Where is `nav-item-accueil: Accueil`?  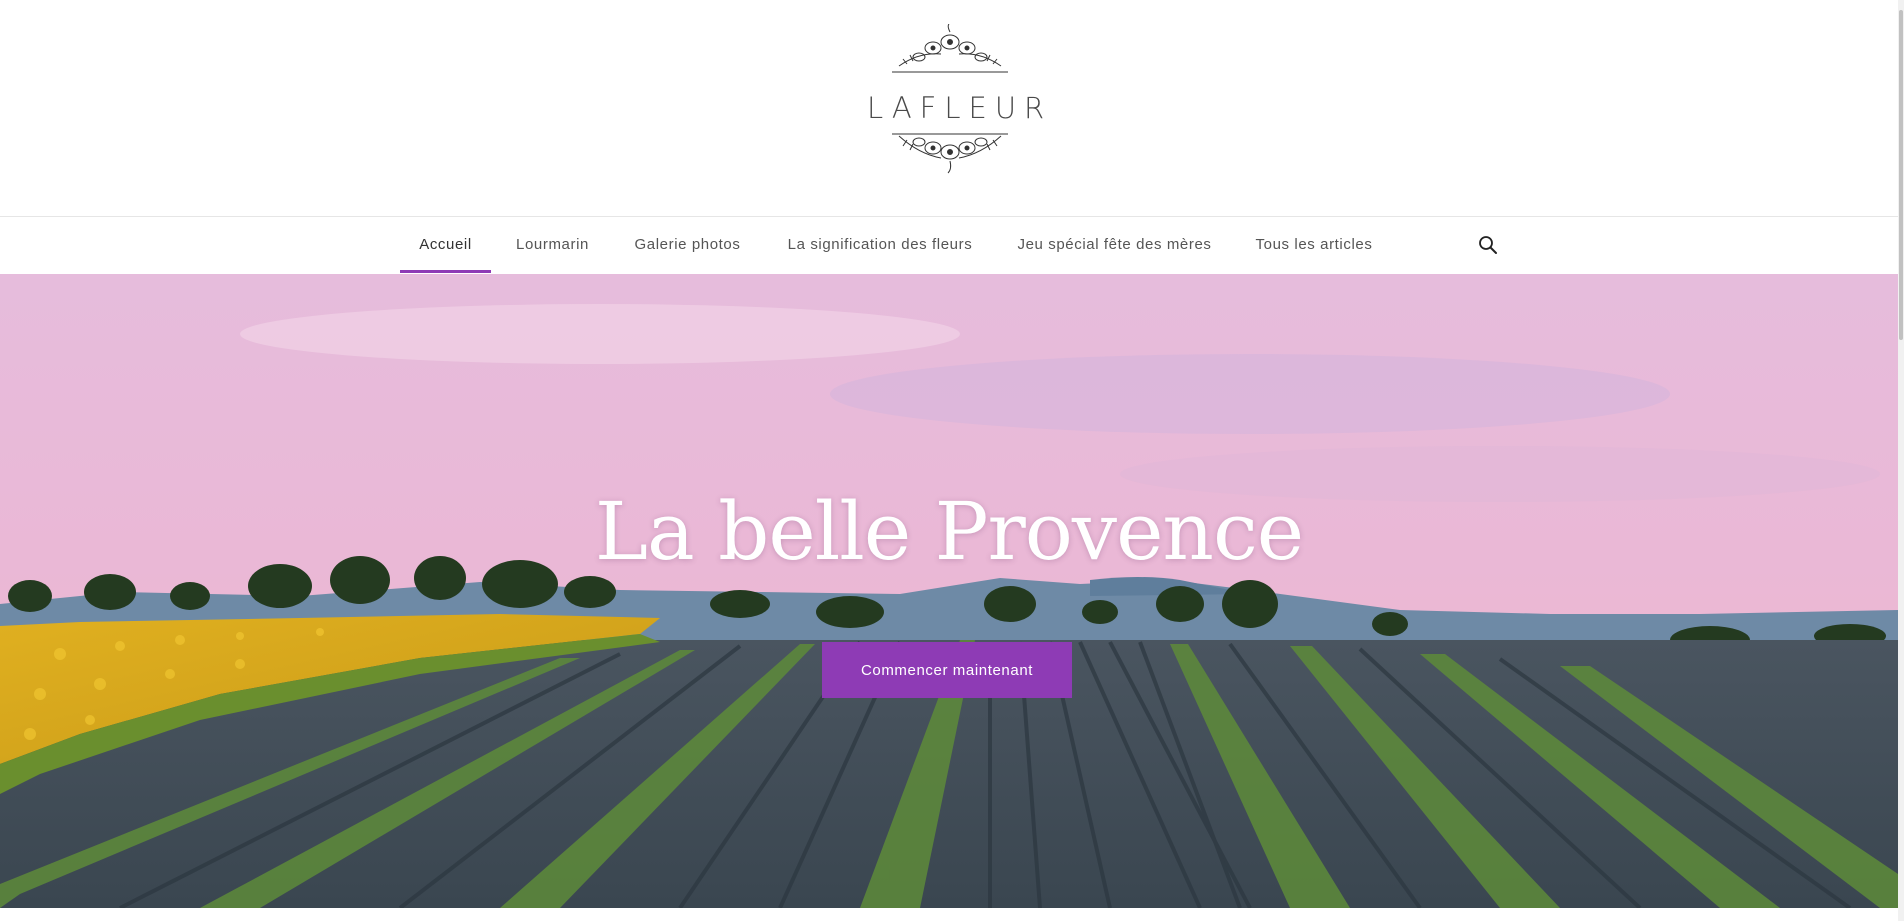
nav-item-accueil: Accueil is located at coordinates (445, 245).